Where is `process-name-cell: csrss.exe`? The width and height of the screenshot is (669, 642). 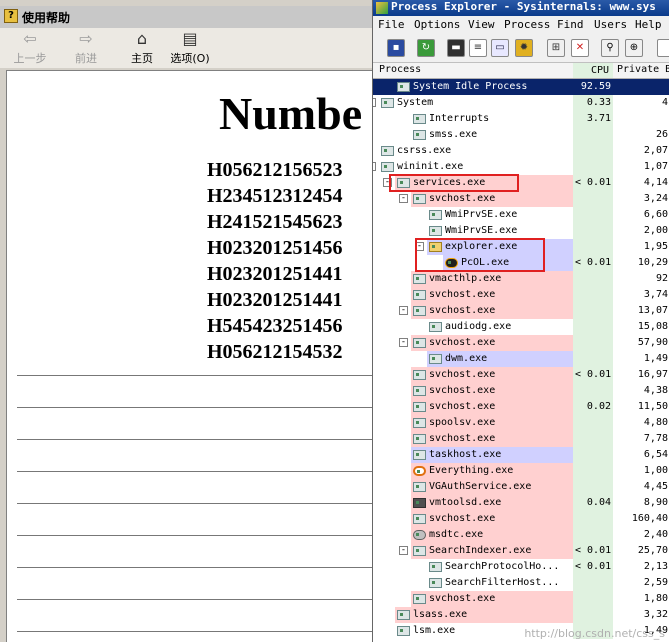
process-name-cell: csrss.exe is located at coordinates (476, 151).